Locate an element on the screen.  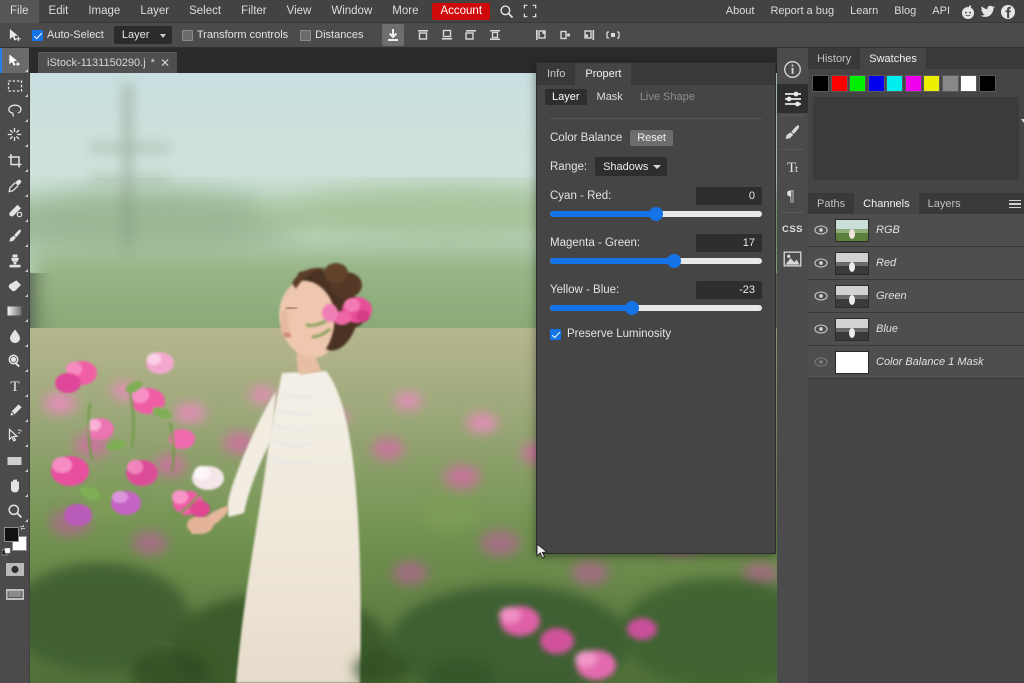
properties-tab-info: Info is located at coordinates (556, 74).